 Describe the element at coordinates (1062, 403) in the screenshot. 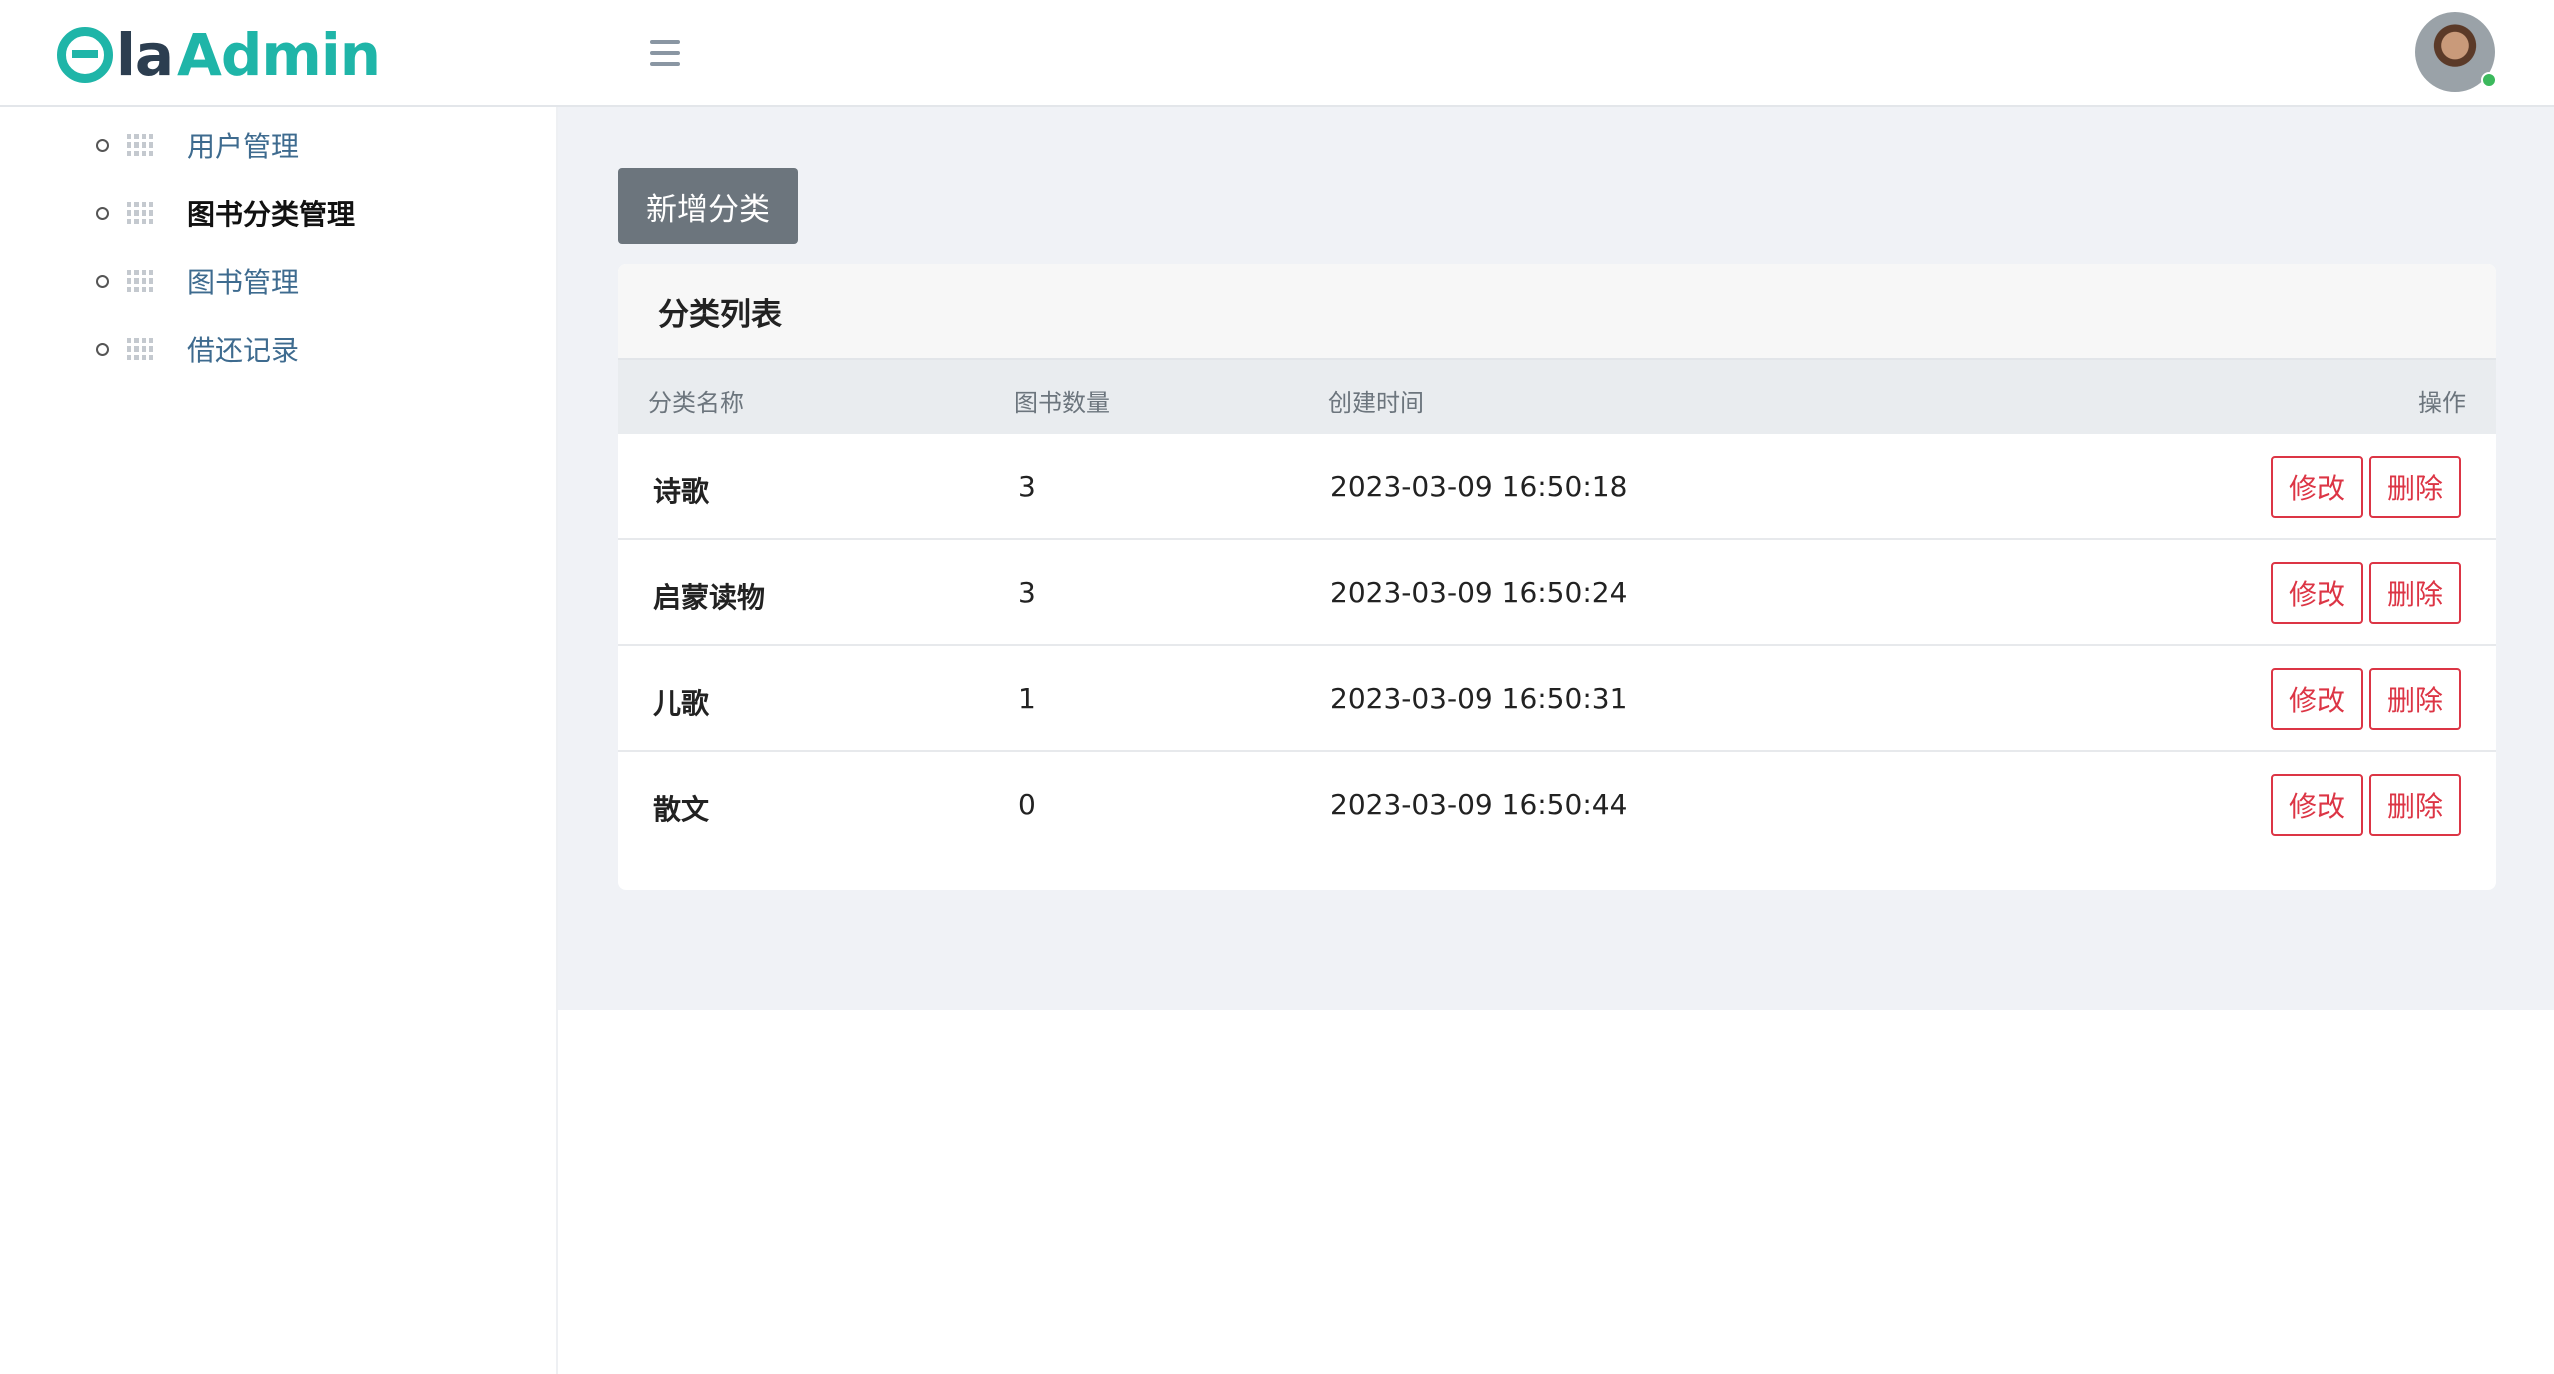

I see `column-header-count: 图书数量` at that location.